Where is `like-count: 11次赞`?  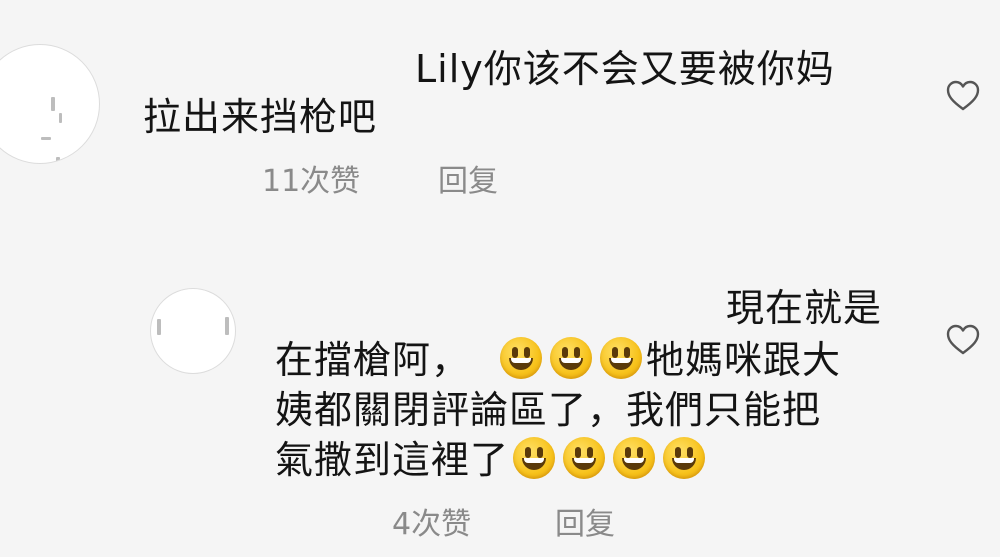
like-count: 11次赞 is located at coordinates (311, 181).